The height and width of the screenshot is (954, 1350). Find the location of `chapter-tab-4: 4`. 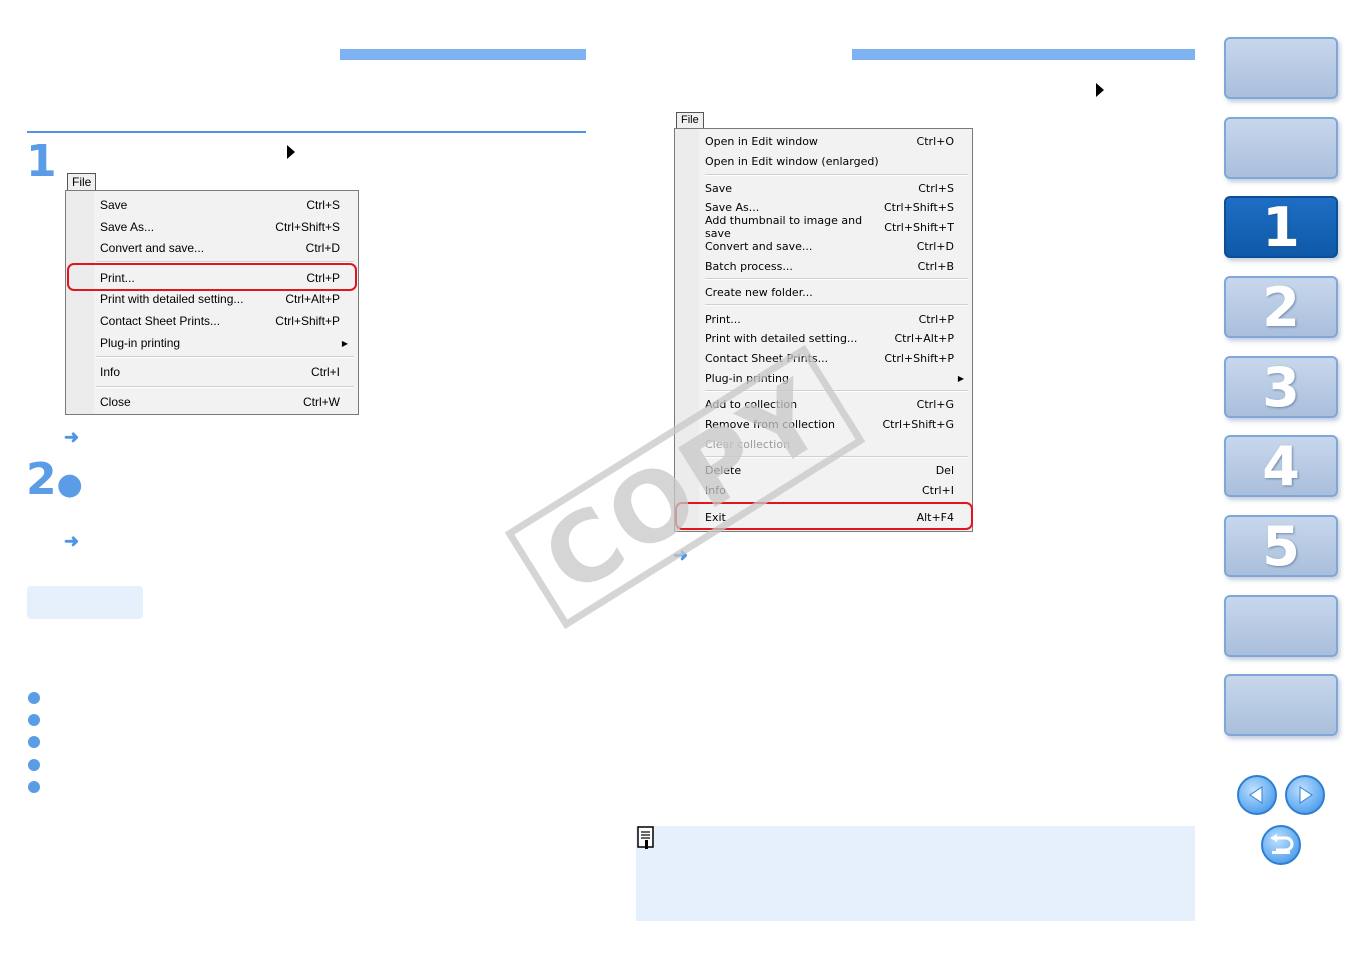

chapter-tab-4: 4 is located at coordinates (1281, 466).